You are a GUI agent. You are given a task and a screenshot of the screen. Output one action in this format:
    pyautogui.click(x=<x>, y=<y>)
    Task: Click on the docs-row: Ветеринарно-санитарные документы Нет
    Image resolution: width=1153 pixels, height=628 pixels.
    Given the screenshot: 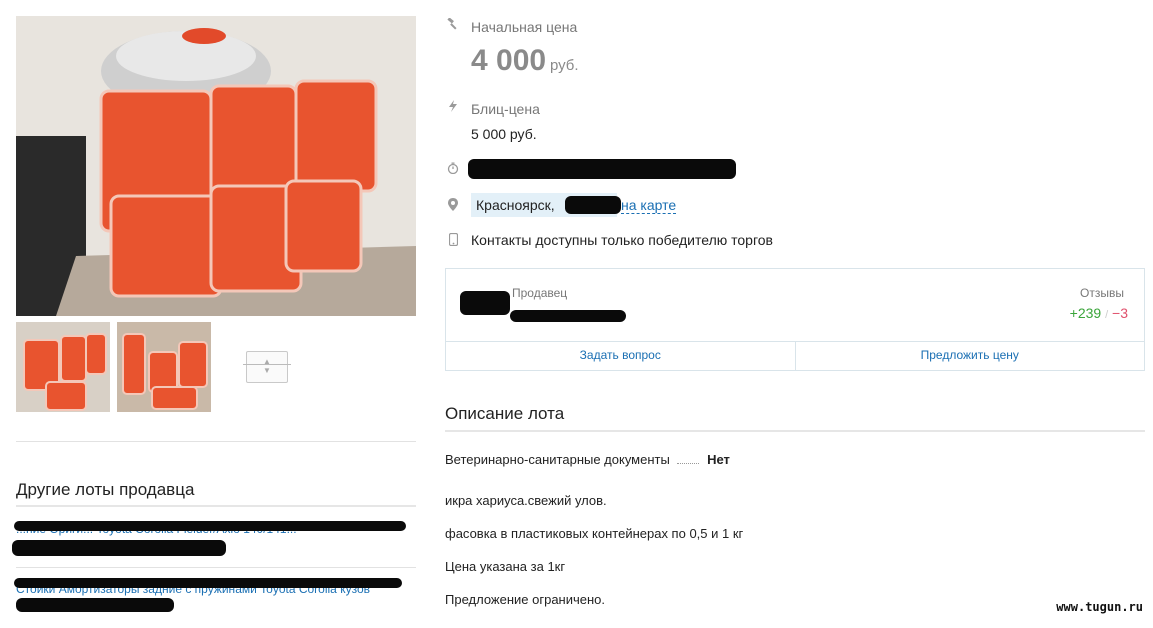 What is the action you would take?
    pyautogui.click(x=587, y=459)
    